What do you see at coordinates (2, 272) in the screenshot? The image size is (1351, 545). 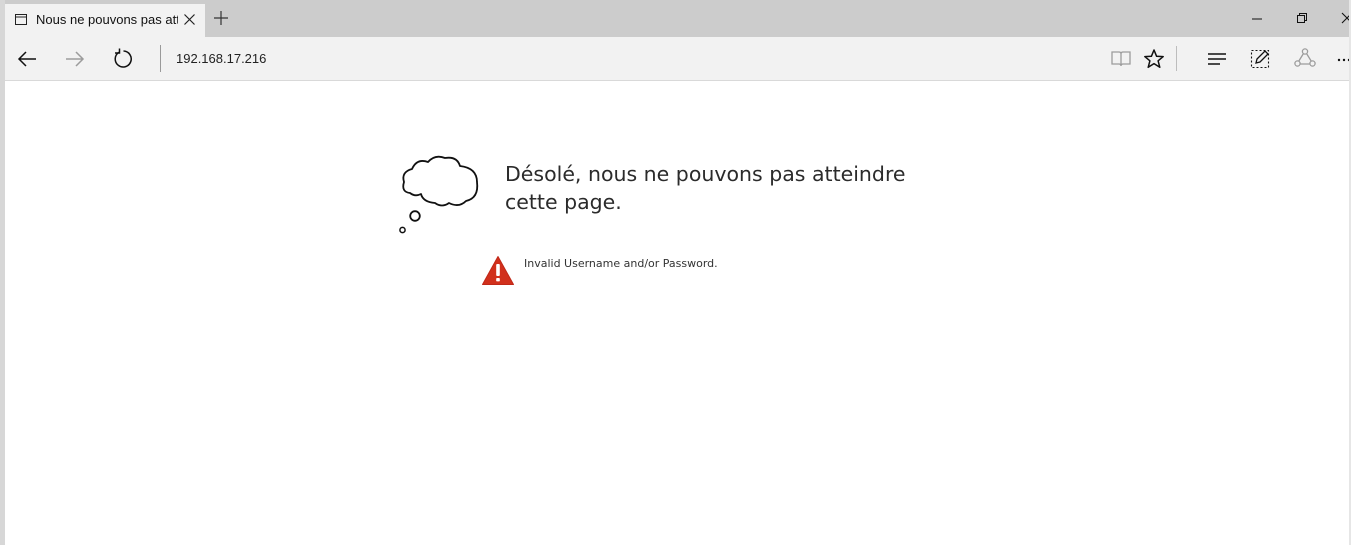 I see `window-left-edge` at bounding box center [2, 272].